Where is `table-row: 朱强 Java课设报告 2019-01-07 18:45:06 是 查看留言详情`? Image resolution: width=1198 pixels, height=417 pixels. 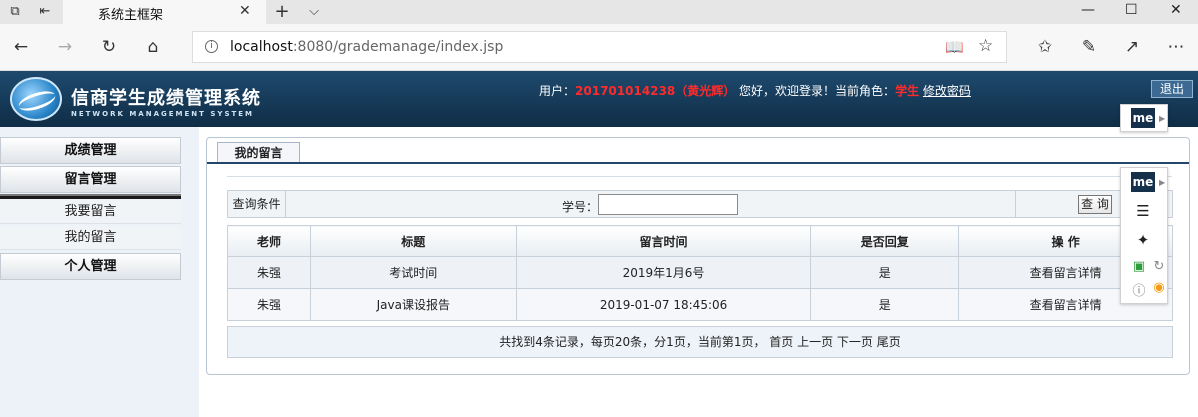
table-row: 朱强 Java课设报告 2019-01-07 18:45:06 是 查看留言详情 is located at coordinates (700, 304).